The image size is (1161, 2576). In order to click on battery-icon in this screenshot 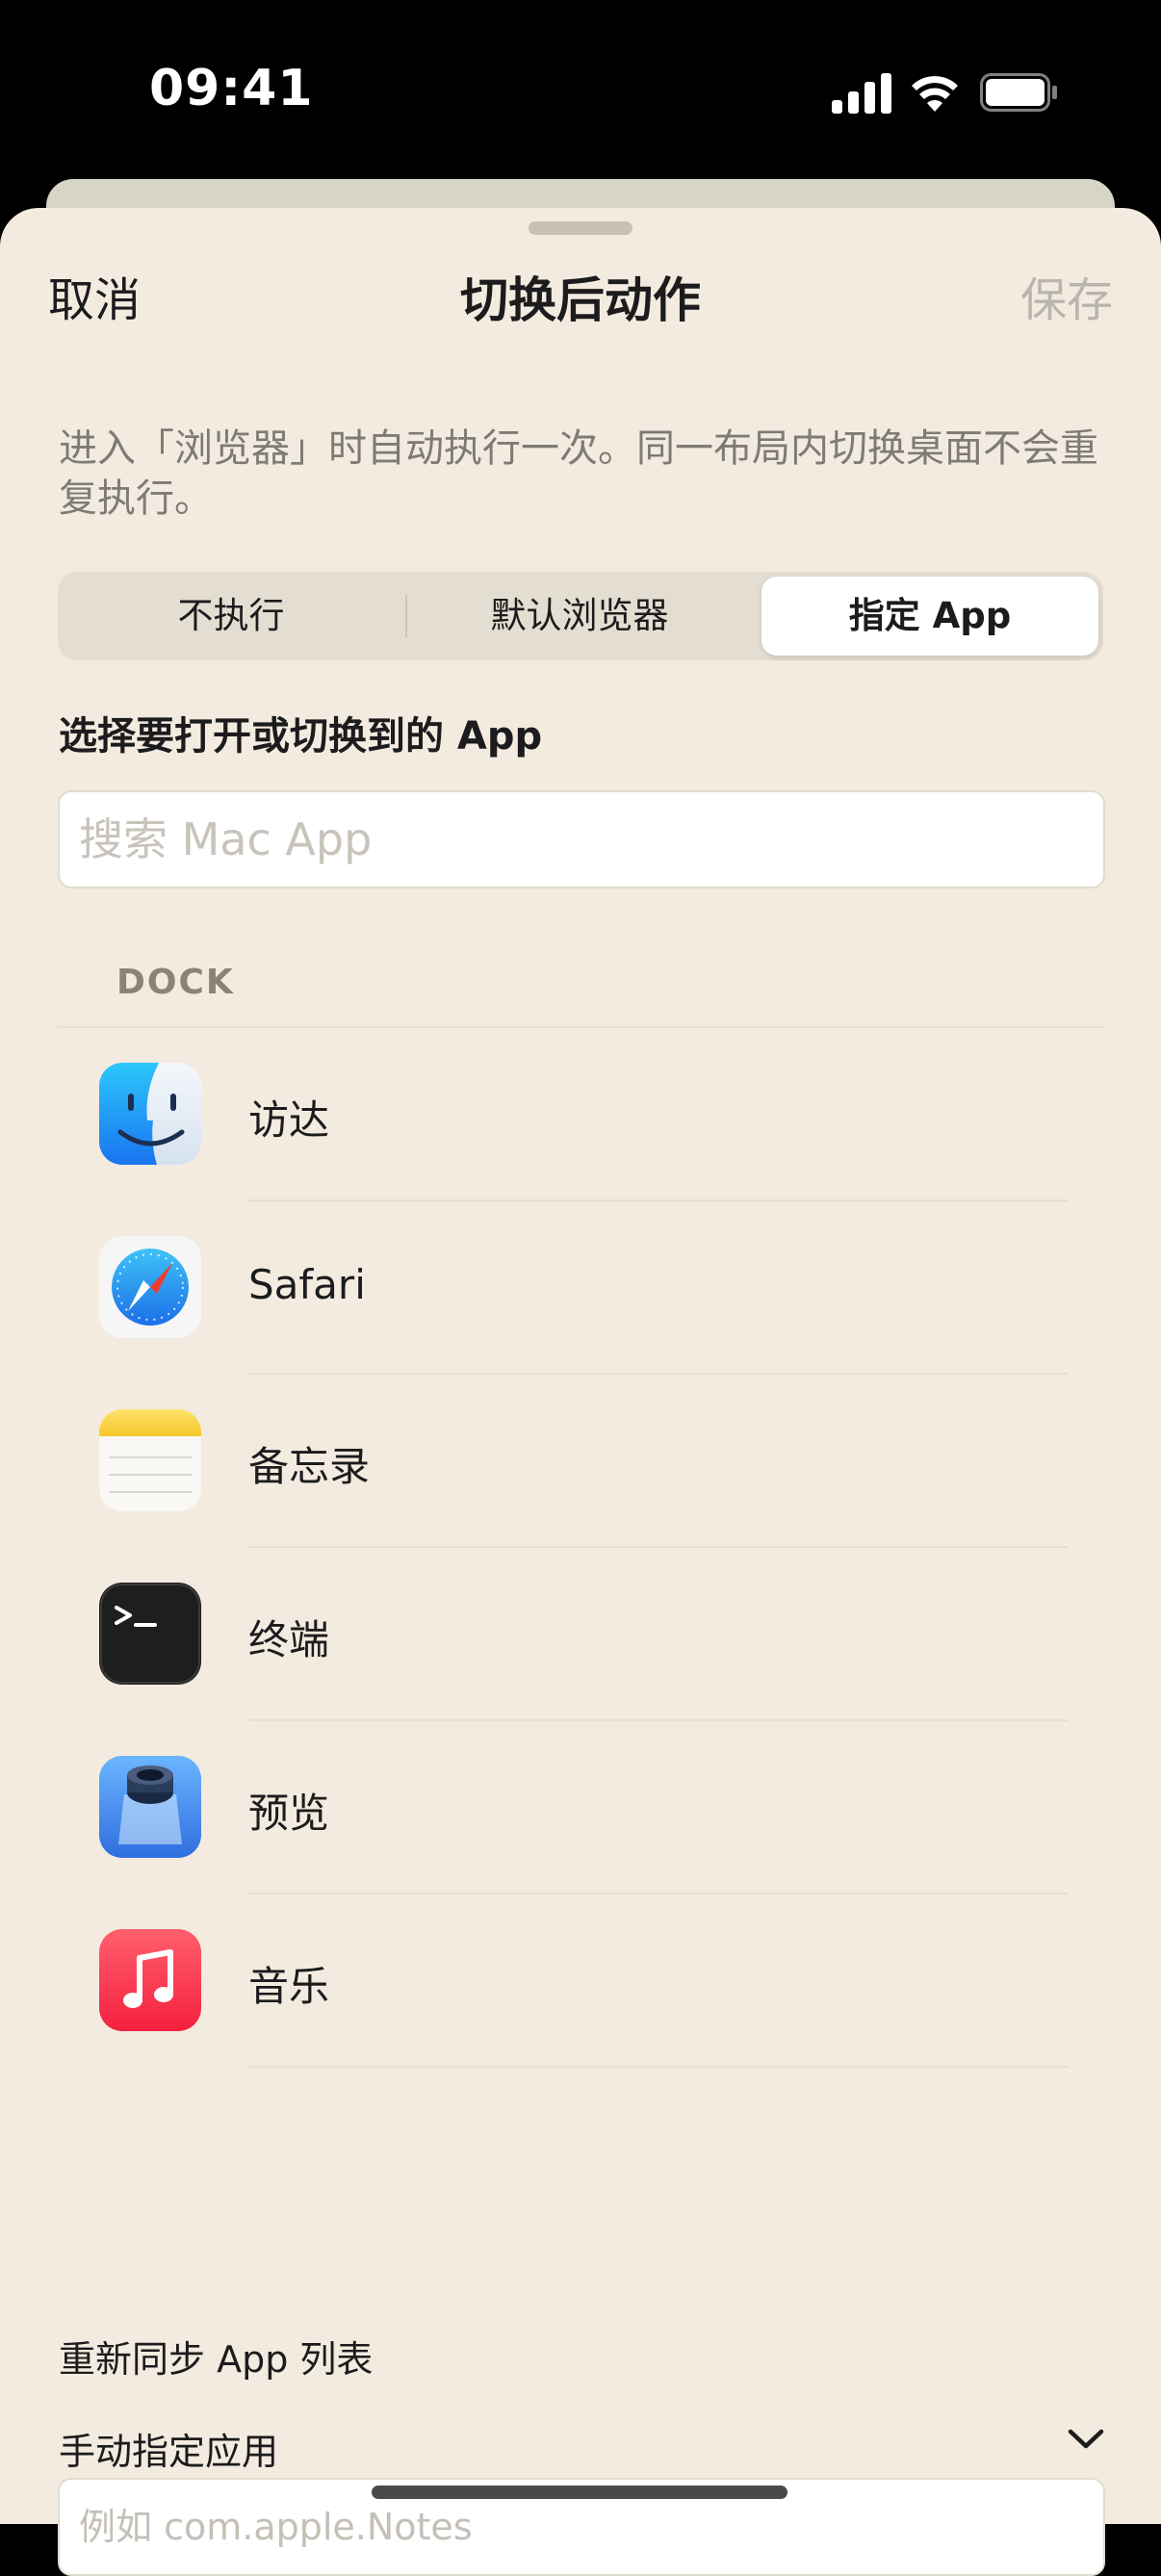, I will do `click(1018, 92)`.